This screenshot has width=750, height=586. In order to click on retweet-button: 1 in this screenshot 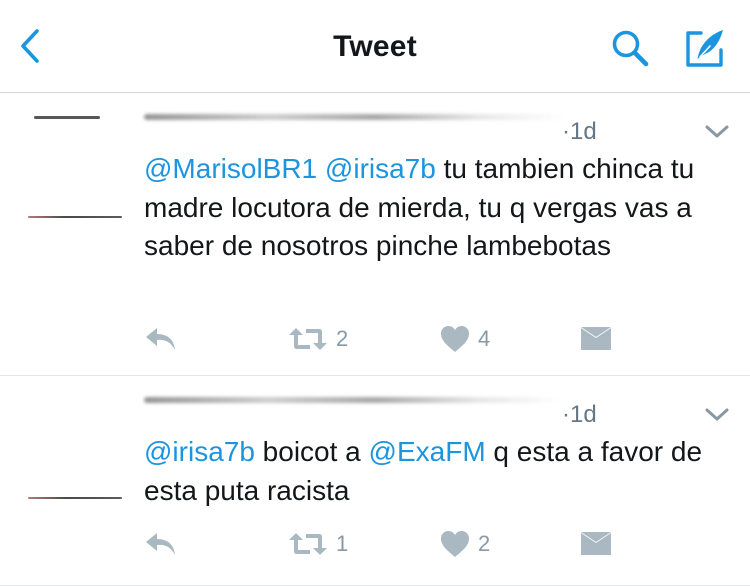, I will do `click(318, 544)`.